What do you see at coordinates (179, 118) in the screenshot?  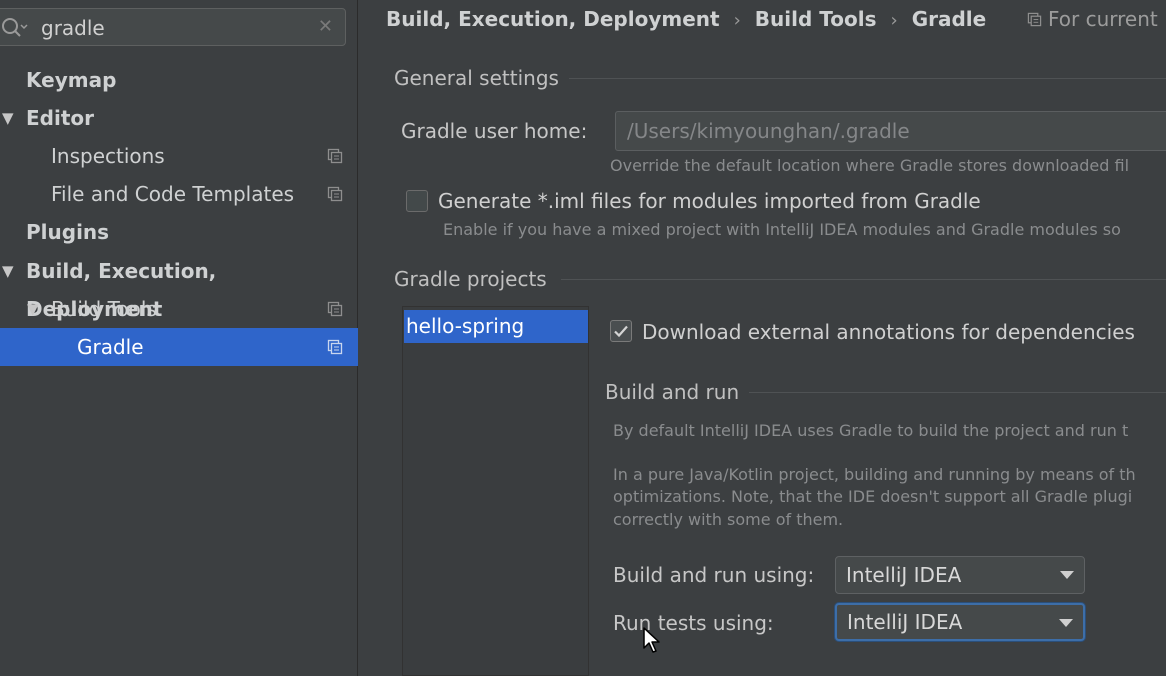 I see `sidebar-item-editor: ▼ Editor` at bounding box center [179, 118].